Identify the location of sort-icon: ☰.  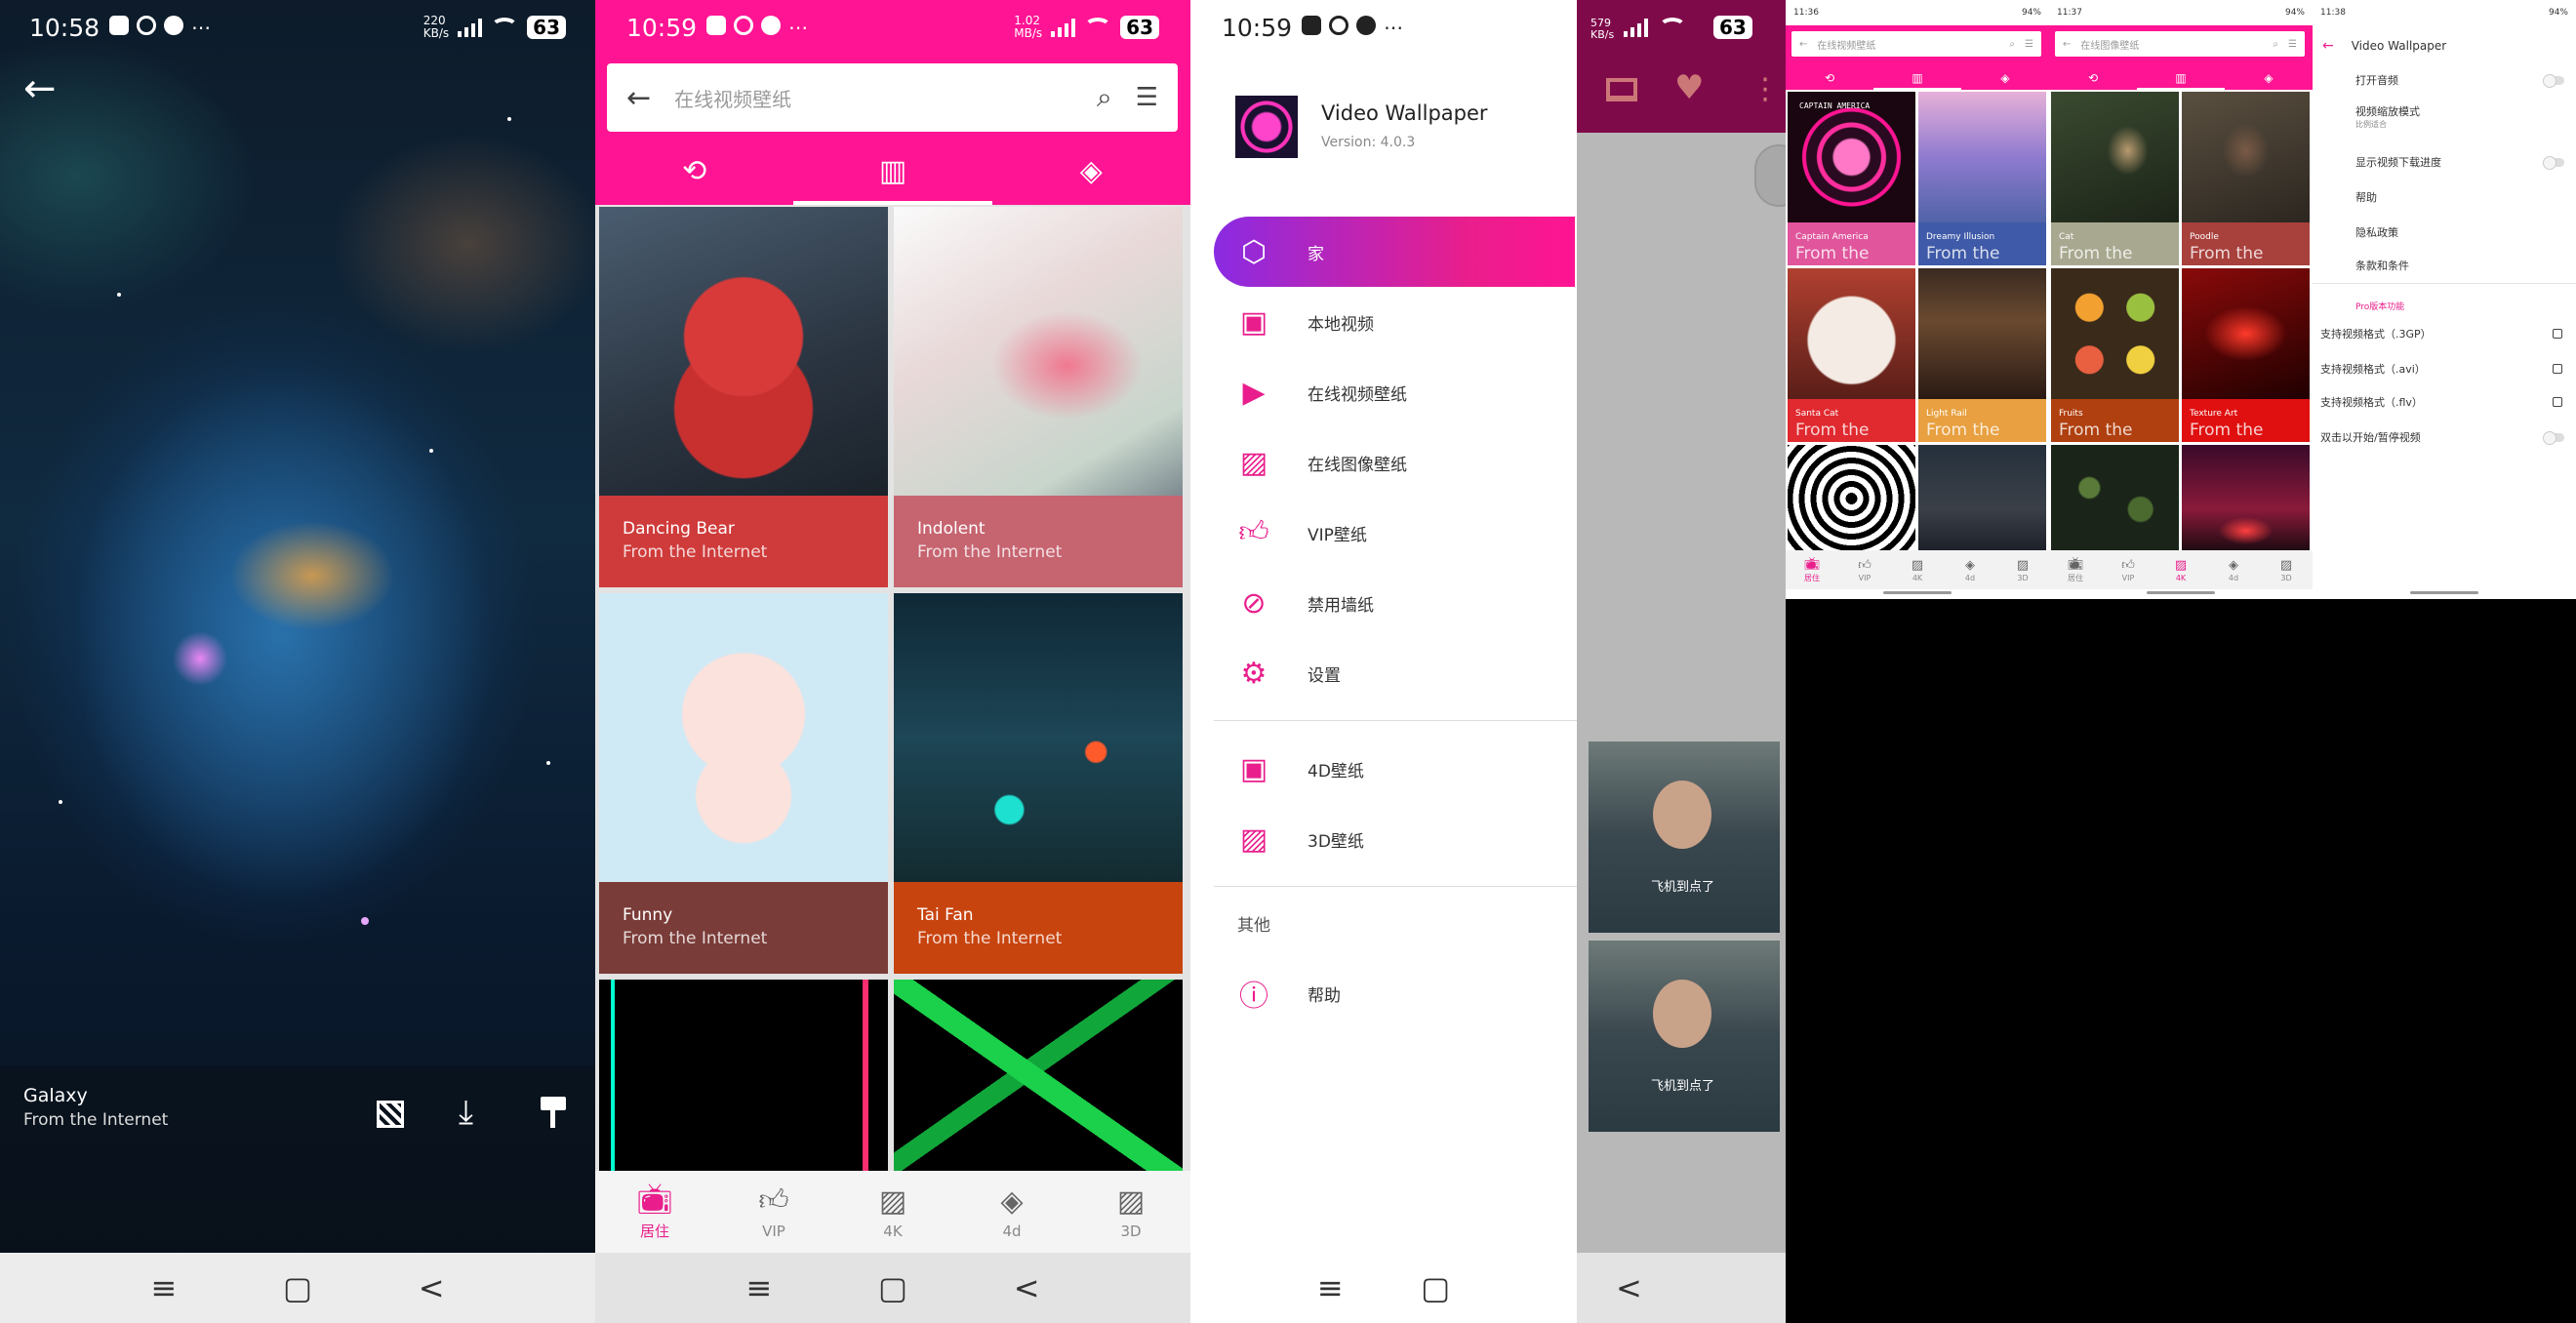
(2292, 45).